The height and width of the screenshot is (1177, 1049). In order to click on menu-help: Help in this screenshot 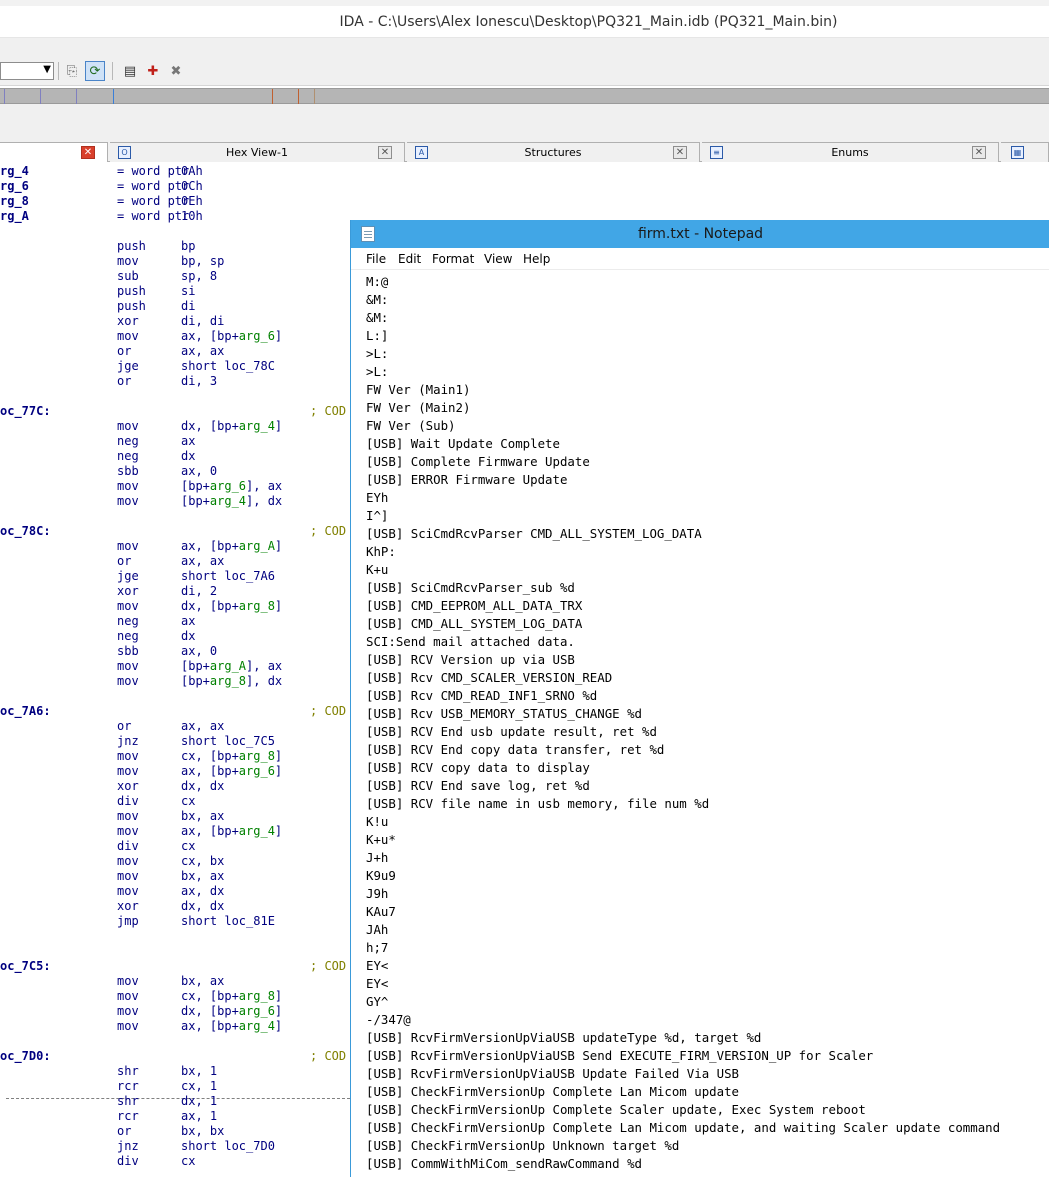, I will do `click(536, 259)`.